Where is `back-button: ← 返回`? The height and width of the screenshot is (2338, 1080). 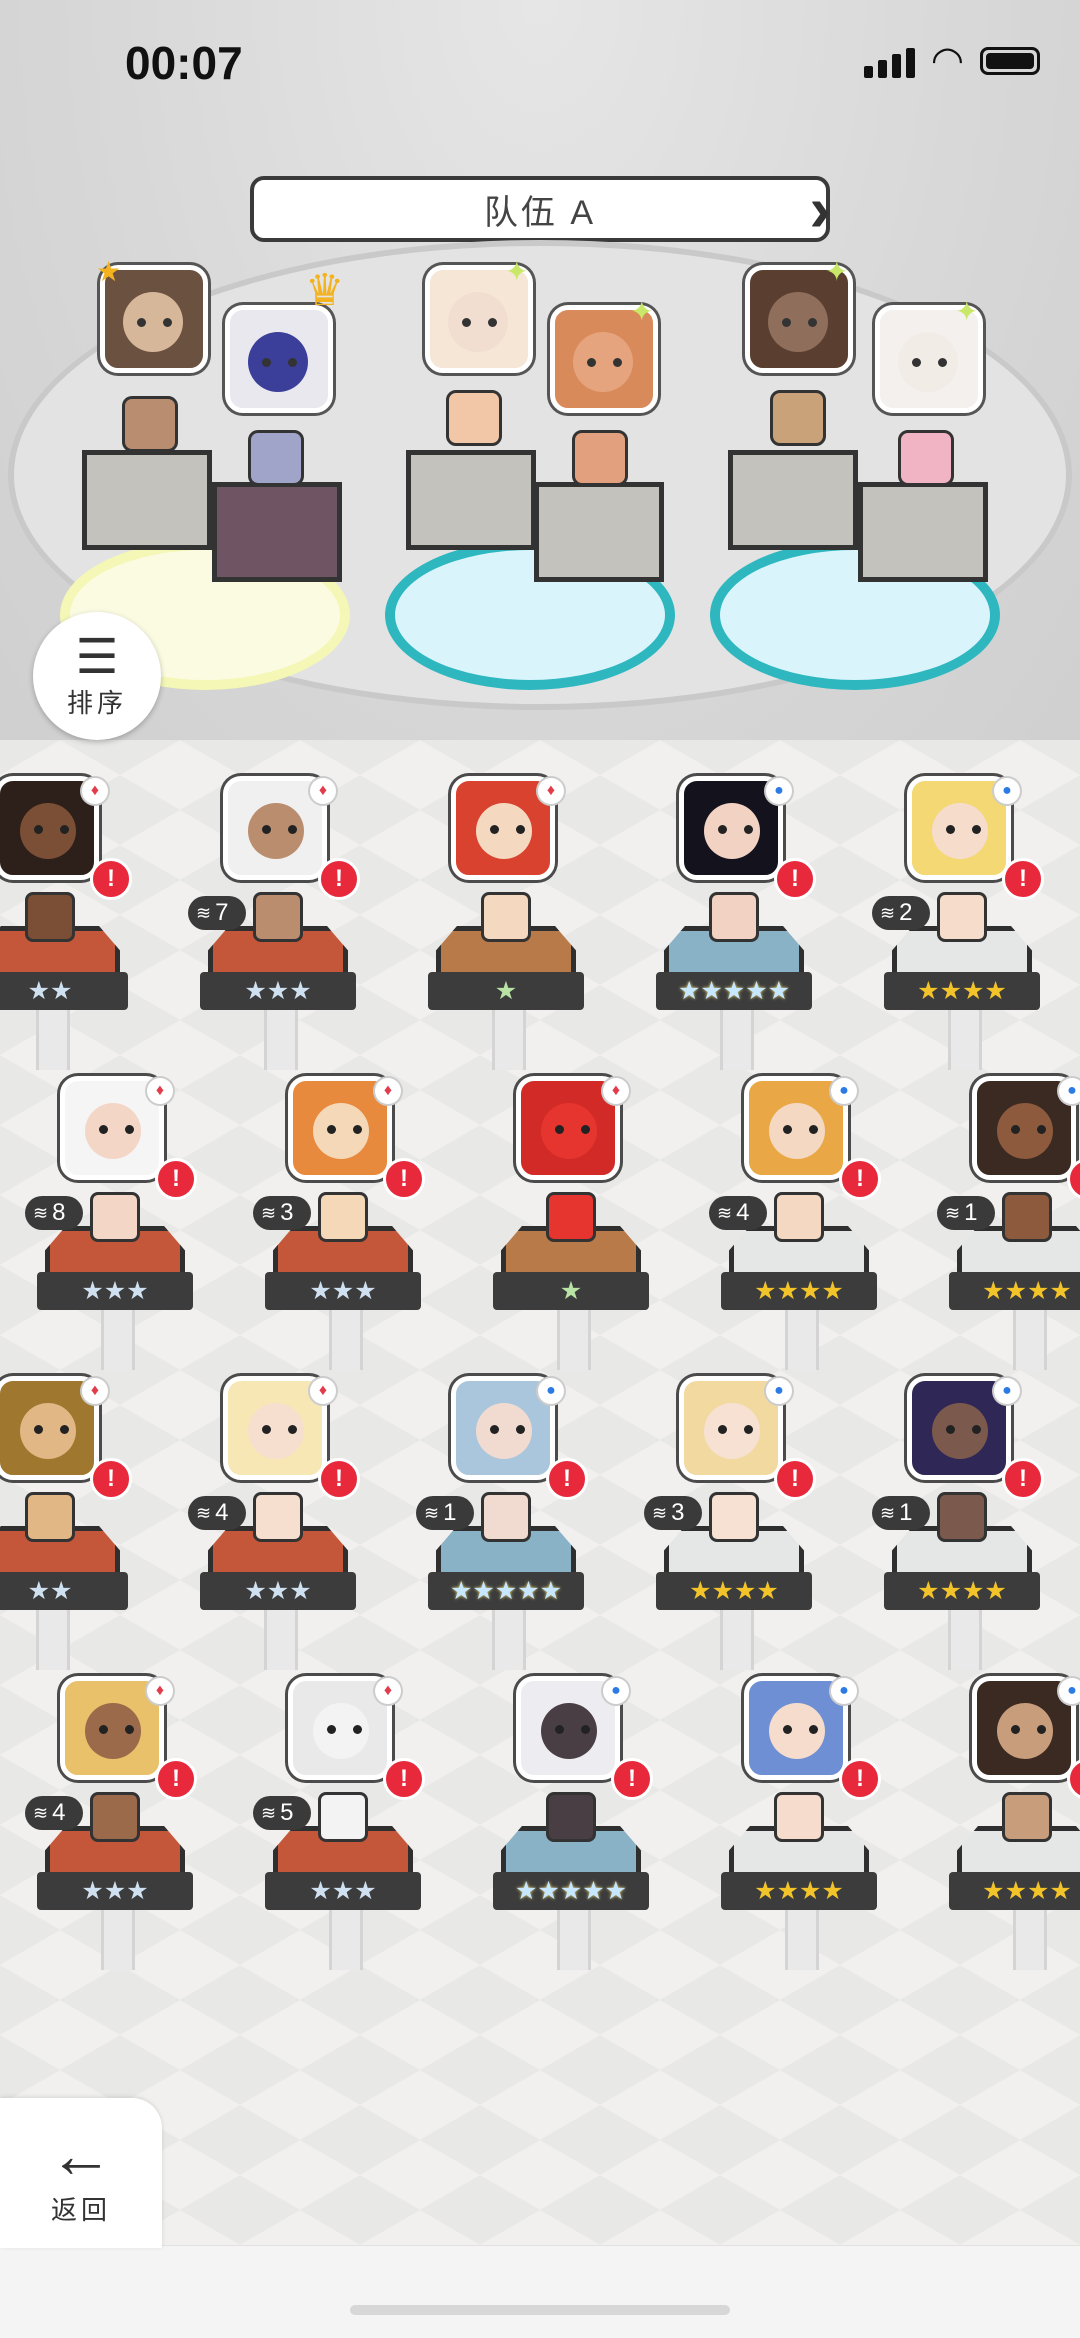
back-button: ← 返回 is located at coordinates (81, 2173).